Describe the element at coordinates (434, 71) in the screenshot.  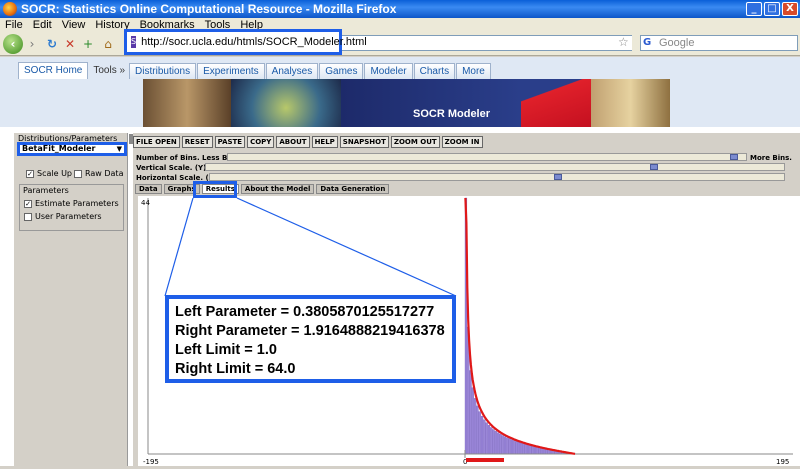
I see `tab-charts: Charts` at that location.